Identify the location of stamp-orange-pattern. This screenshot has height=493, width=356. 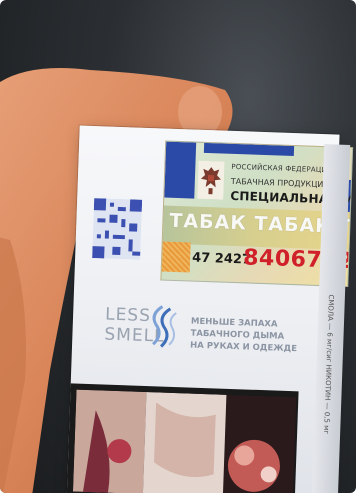
(176, 257).